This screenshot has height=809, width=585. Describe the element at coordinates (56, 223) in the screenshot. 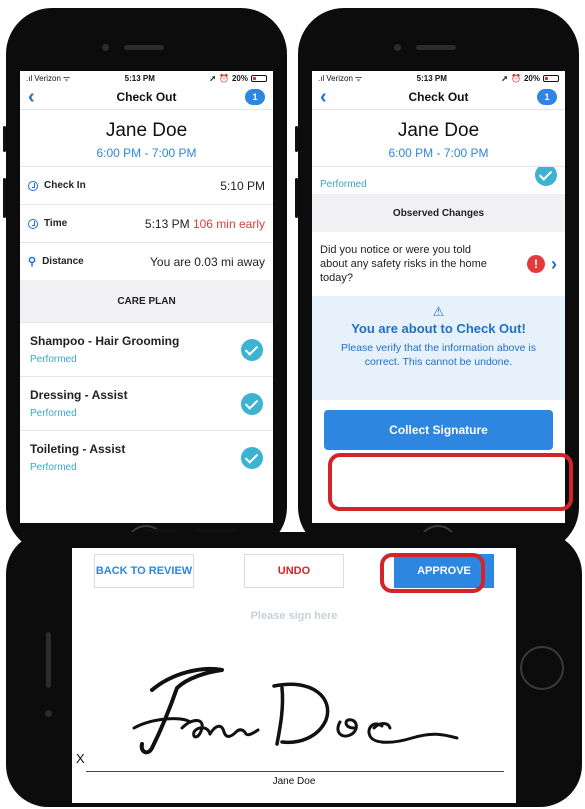

I see `time-label: Time` at that location.